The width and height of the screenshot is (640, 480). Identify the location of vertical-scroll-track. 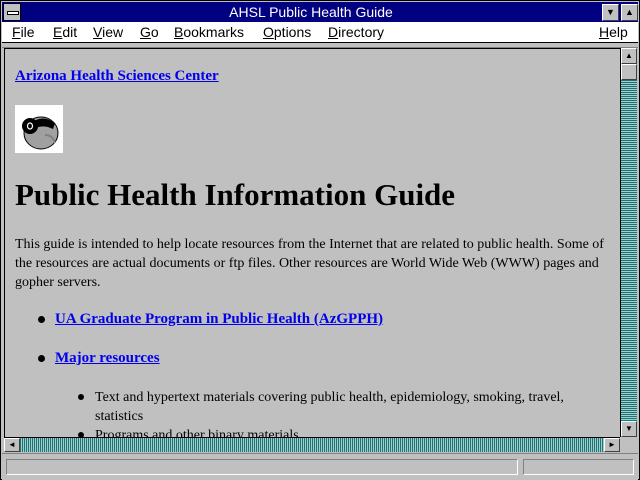
(629, 242).